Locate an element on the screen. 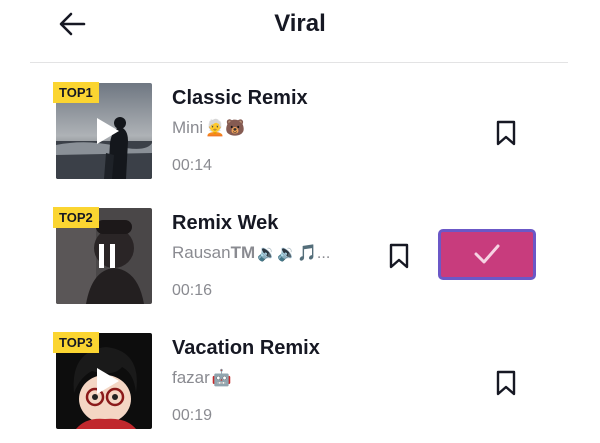  track-duration: 00:19 is located at coordinates (192, 415).